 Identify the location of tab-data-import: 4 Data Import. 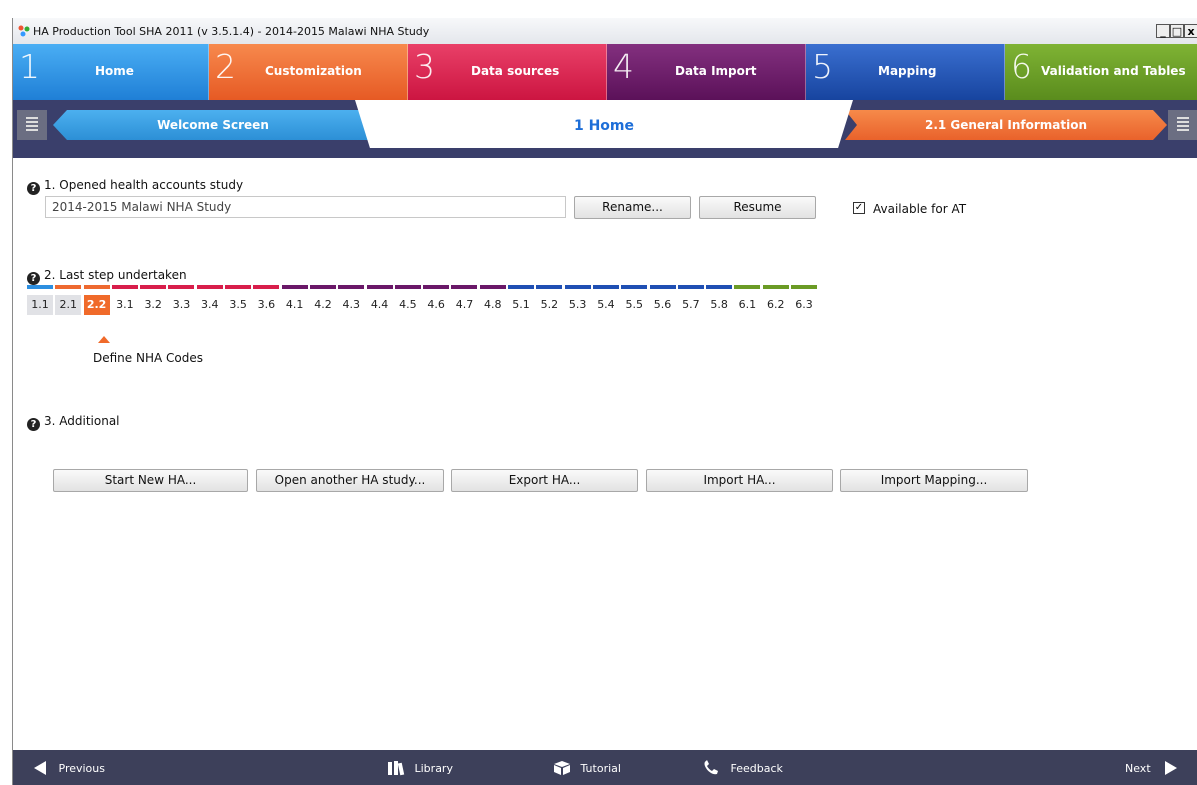
(706, 72).